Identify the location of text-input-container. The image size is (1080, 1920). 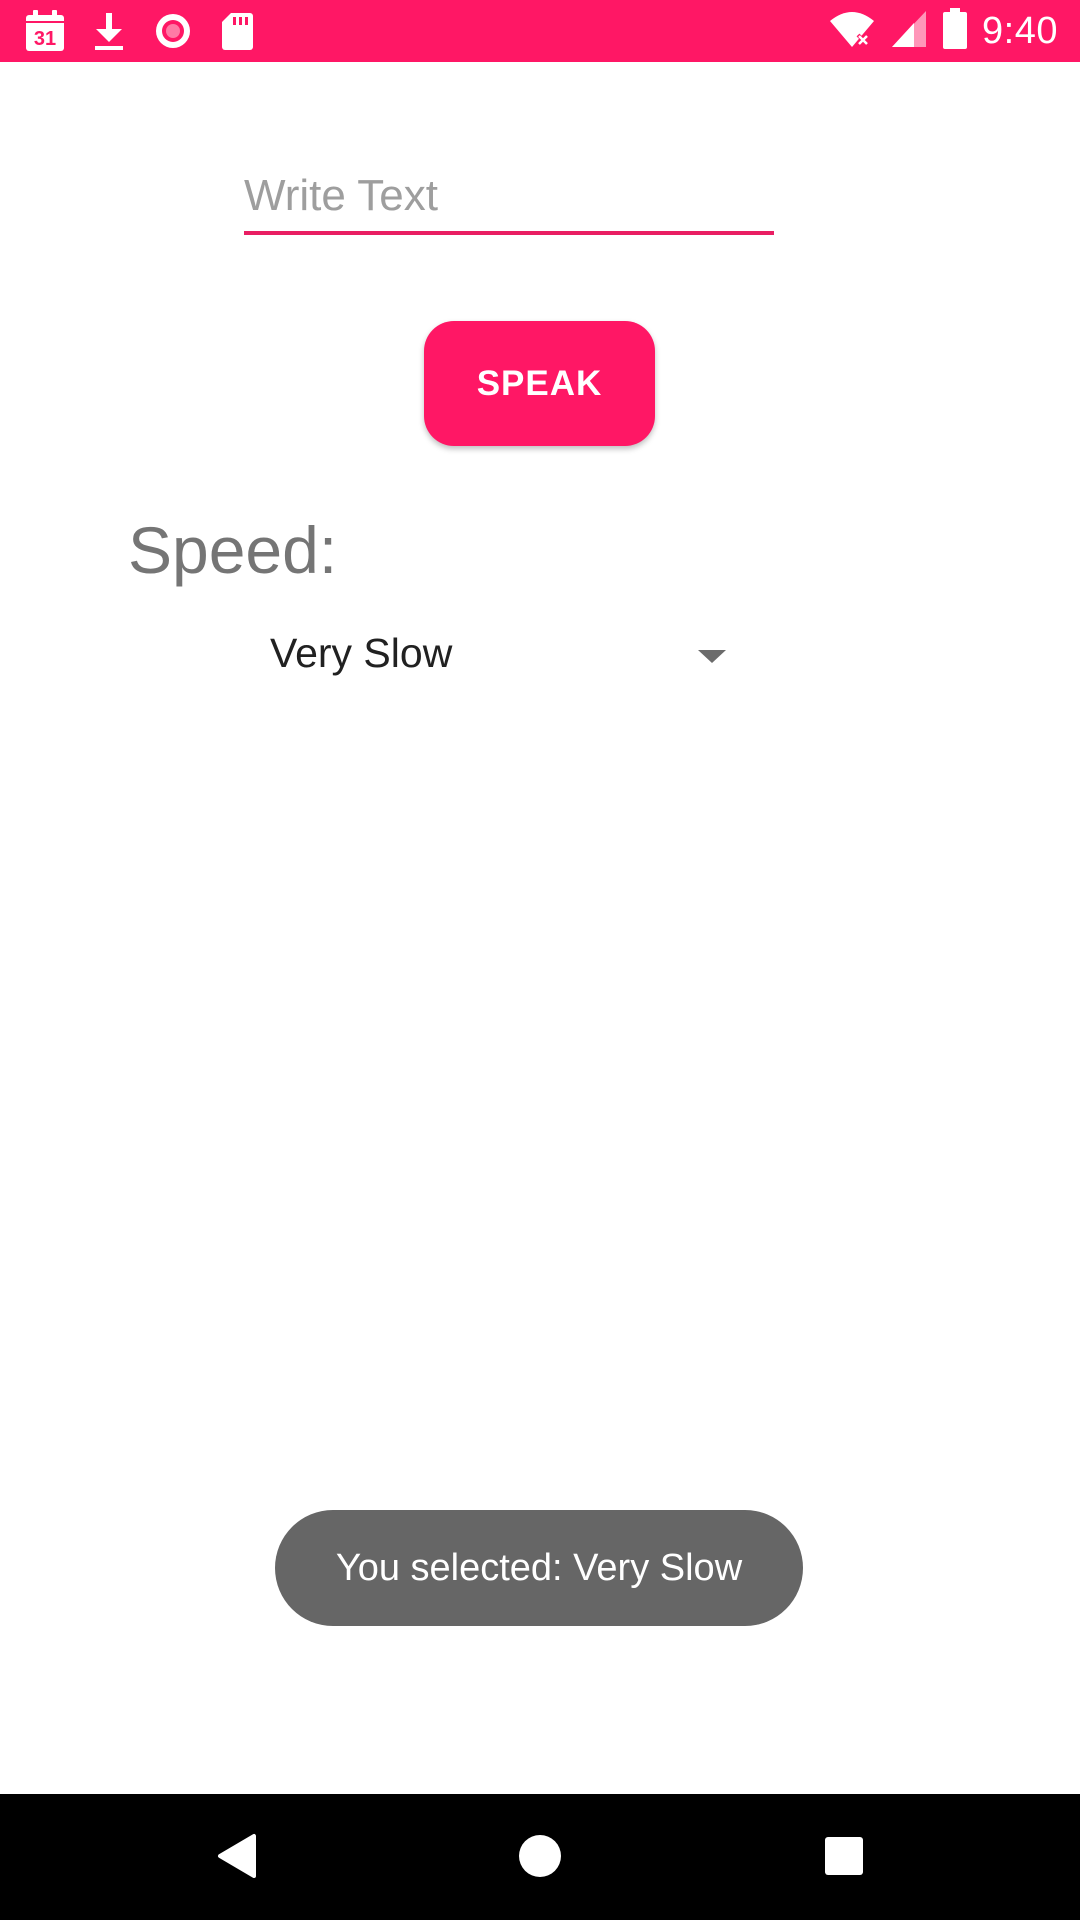
(509, 199).